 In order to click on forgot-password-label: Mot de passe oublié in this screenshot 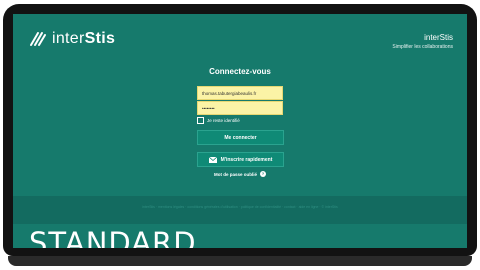, I will do `click(235, 174)`.